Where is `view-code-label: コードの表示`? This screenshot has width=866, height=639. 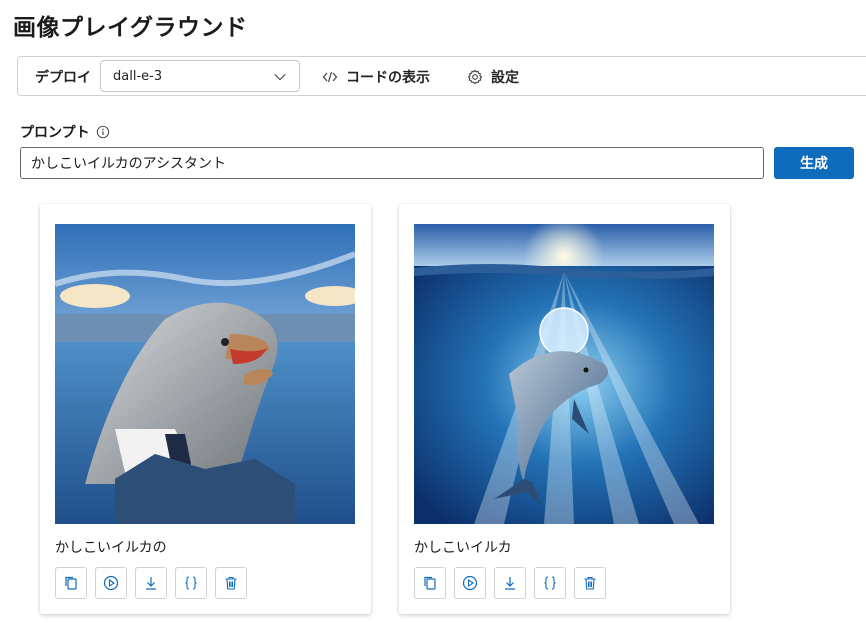
view-code-label: コードの表示 is located at coordinates (388, 78).